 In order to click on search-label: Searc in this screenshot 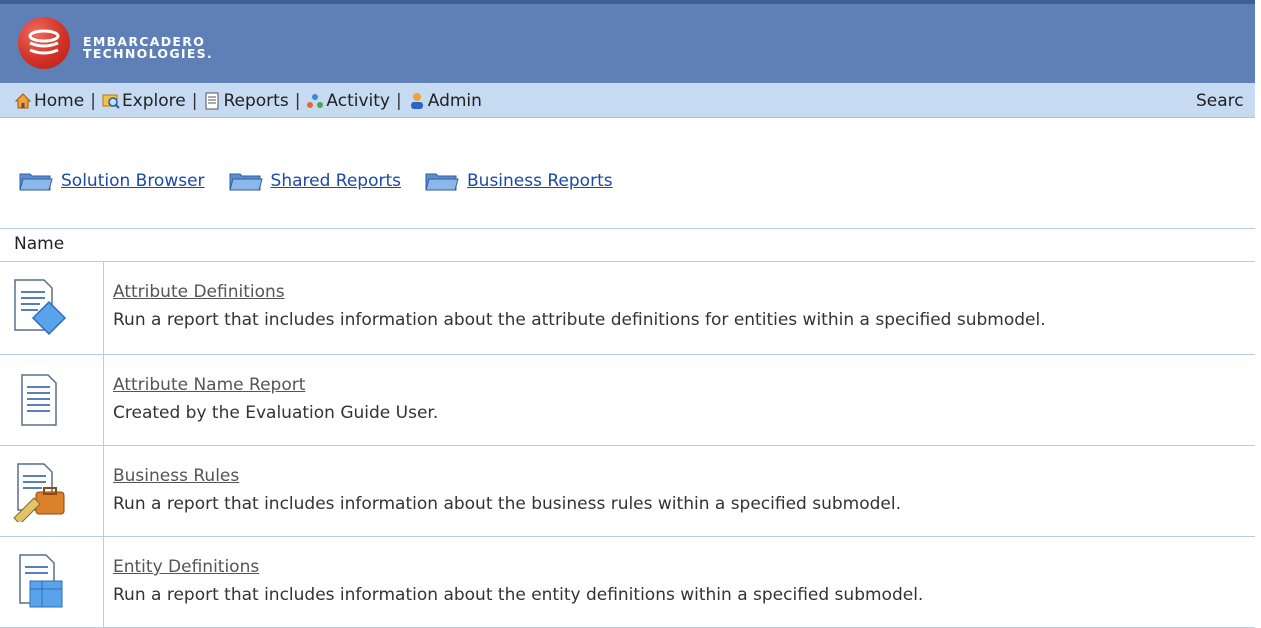, I will do `click(1220, 101)`.